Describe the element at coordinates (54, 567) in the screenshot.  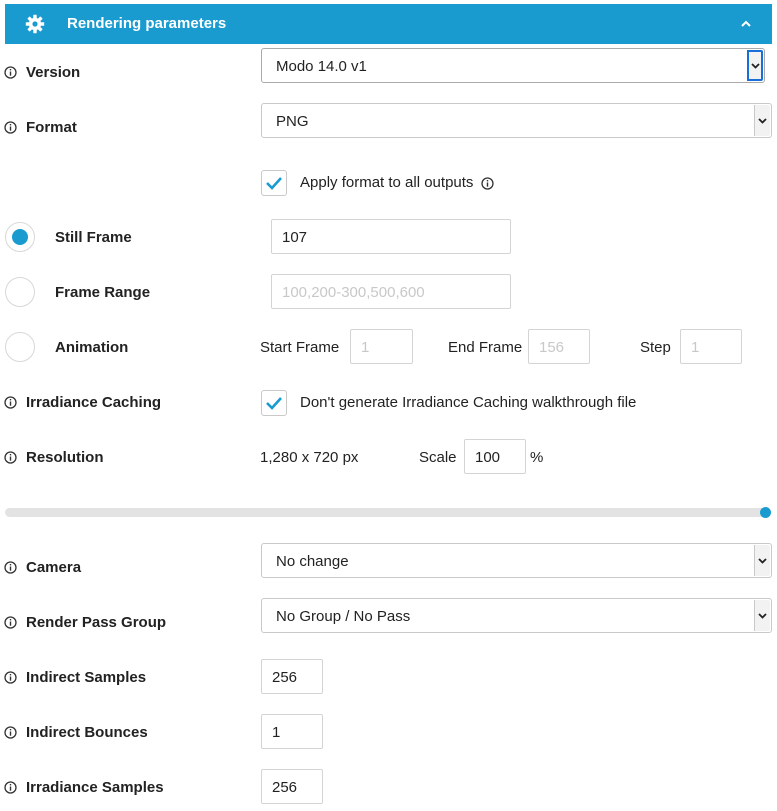
I see `camera-label: Camera` at that location.